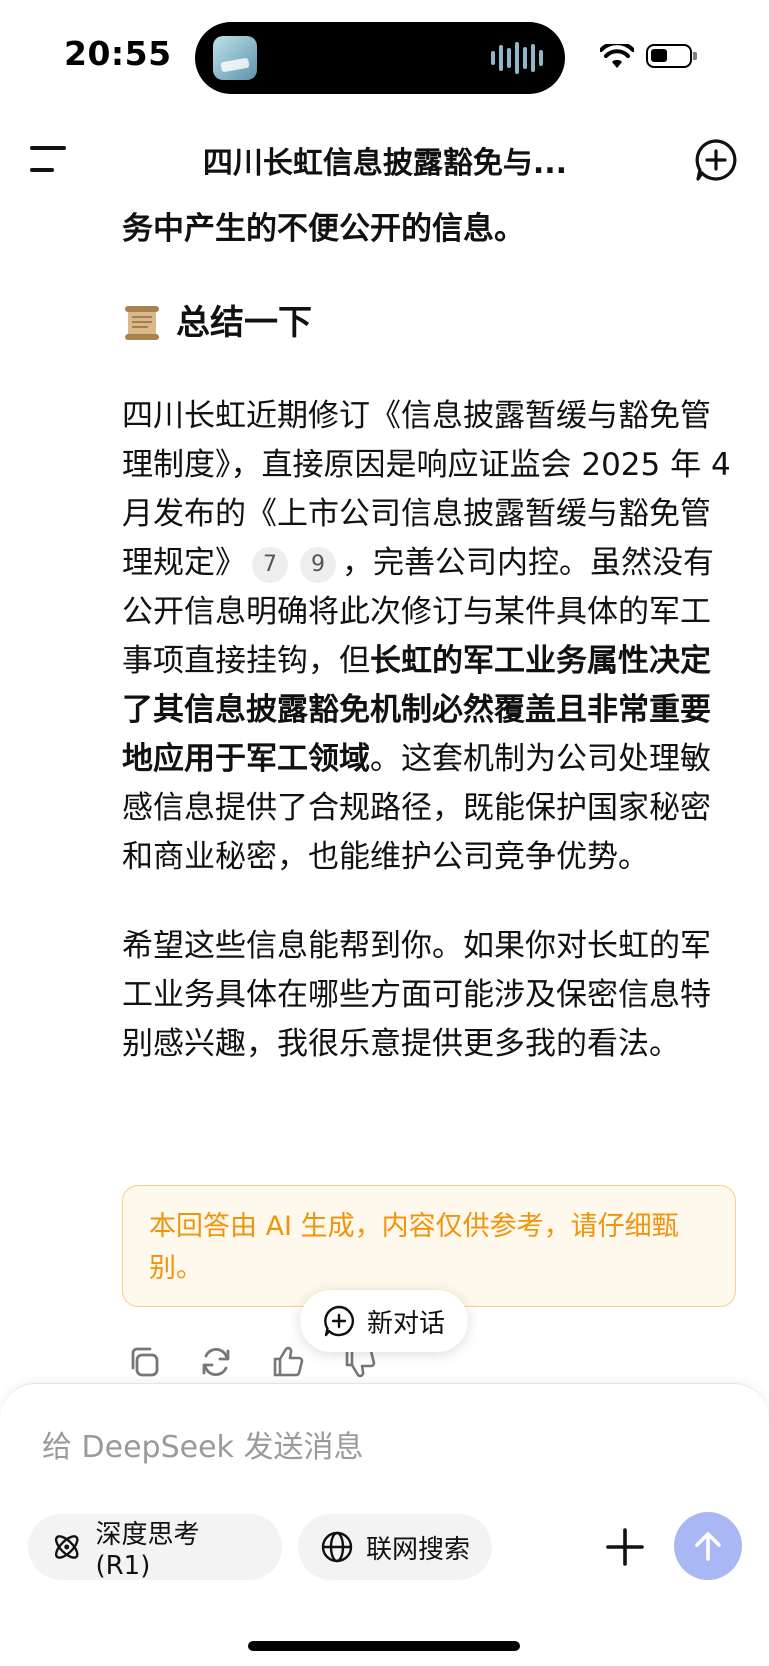 The height and width of the screenshot is (1666, 769). Describe the element at coordinates (142, 323) in the screenshot. I see `scroll-icon` at that location.